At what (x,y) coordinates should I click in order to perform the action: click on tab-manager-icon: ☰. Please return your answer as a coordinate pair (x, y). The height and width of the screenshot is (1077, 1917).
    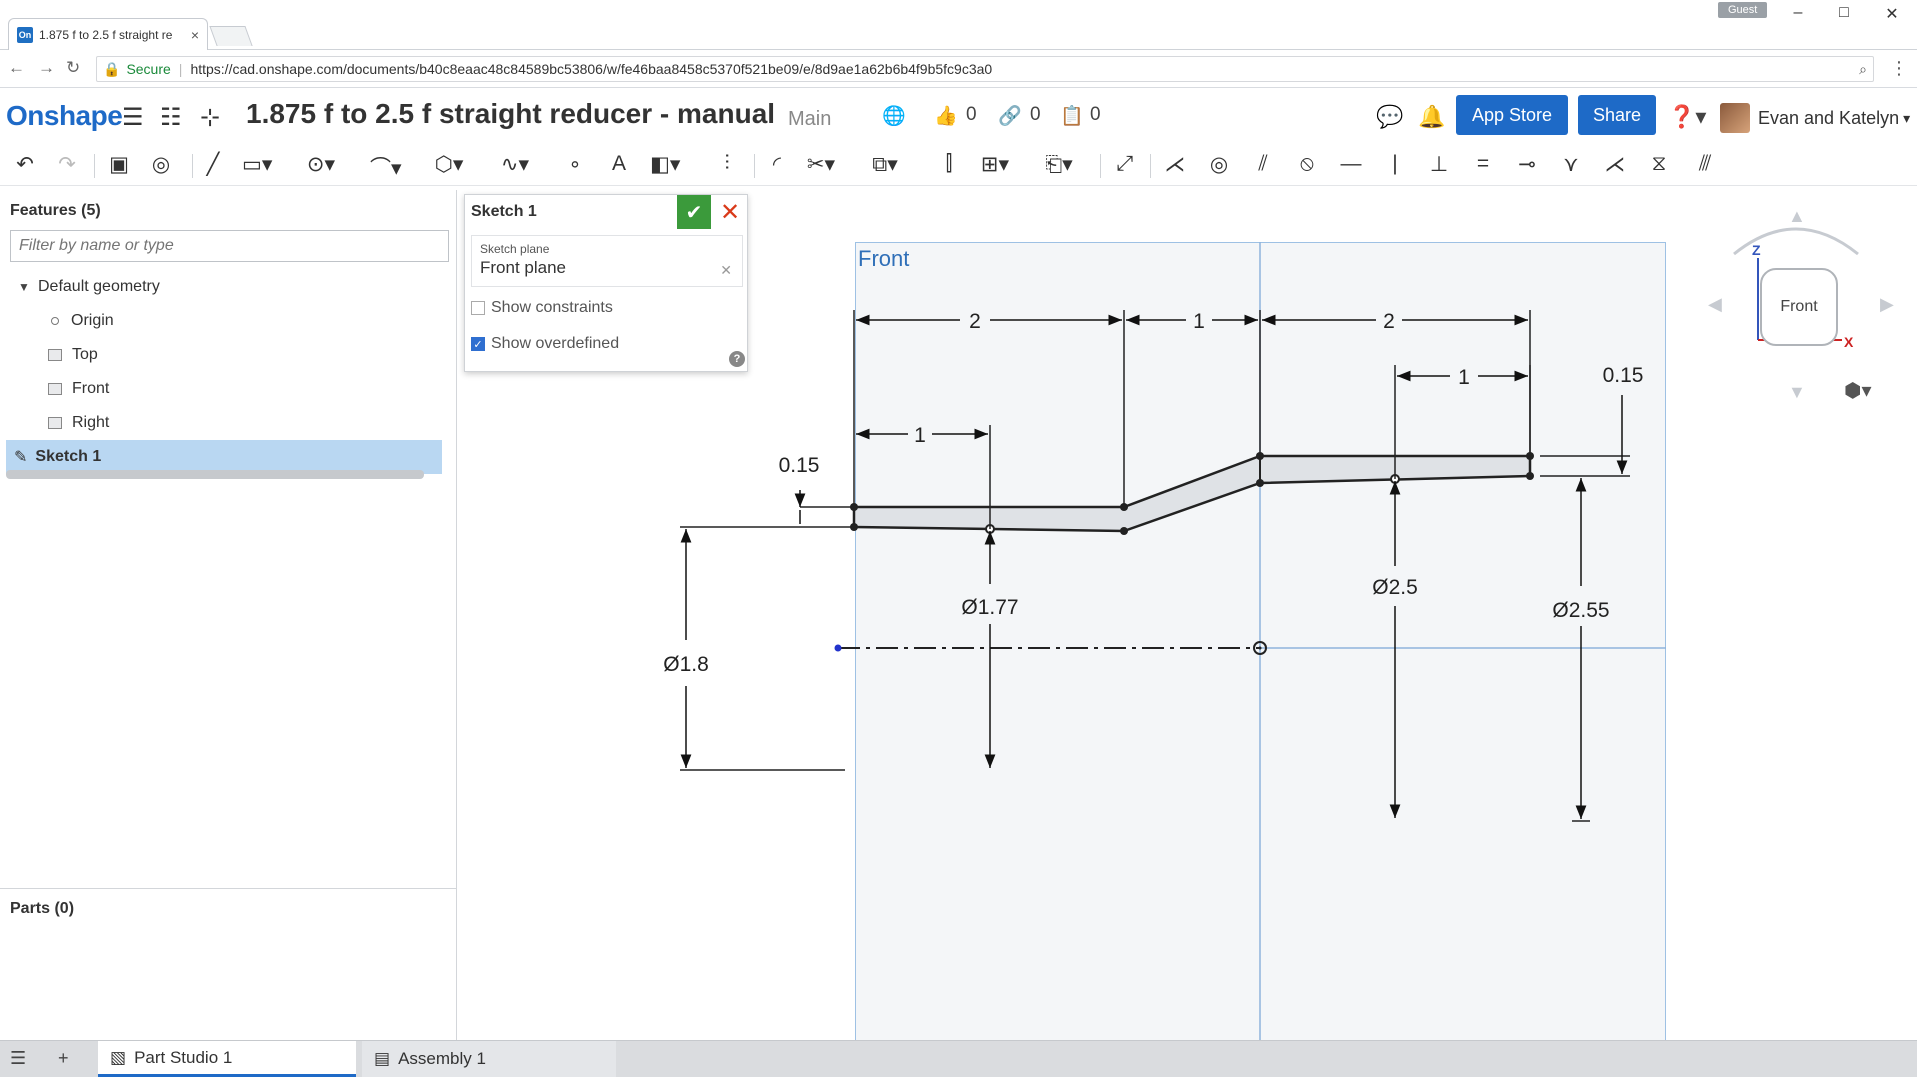
    Looking at the image, I should click on (18, 1058).